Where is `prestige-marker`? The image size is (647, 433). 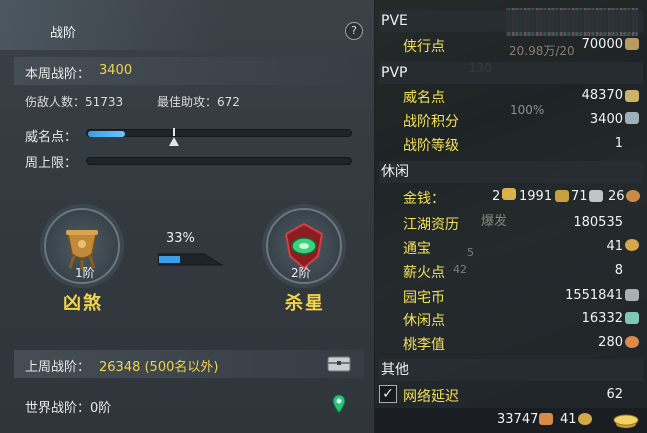
prestige-marker is located at coordinates (174, 141).